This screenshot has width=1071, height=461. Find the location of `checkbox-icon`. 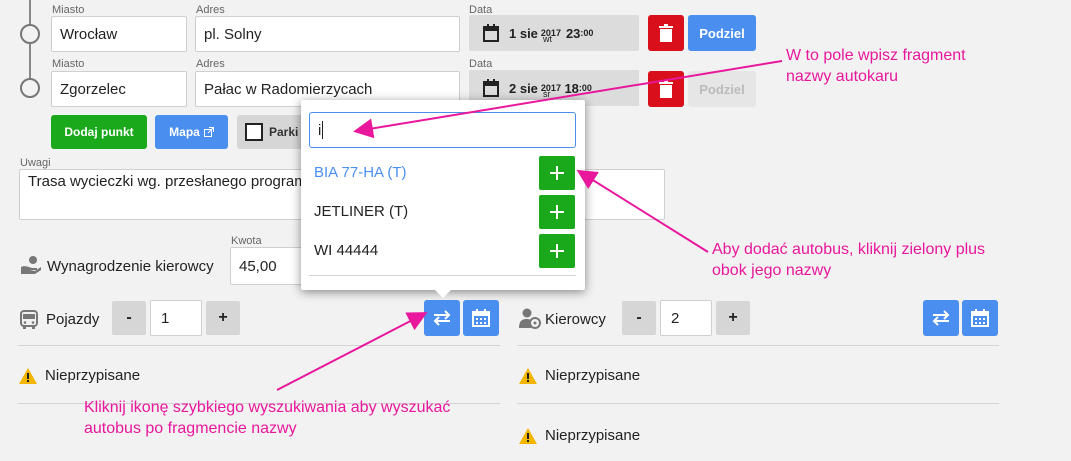

checkbox-icon is located at coordinates (254, 132).